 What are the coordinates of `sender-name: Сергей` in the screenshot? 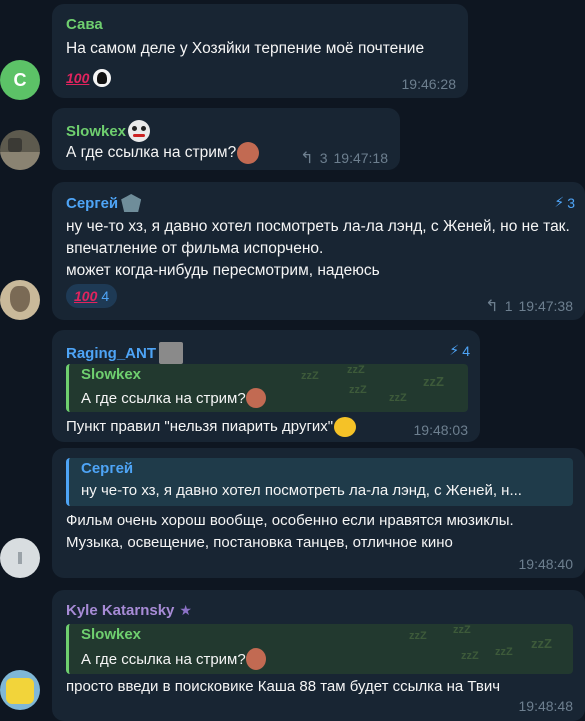 It's located at (104, 203).